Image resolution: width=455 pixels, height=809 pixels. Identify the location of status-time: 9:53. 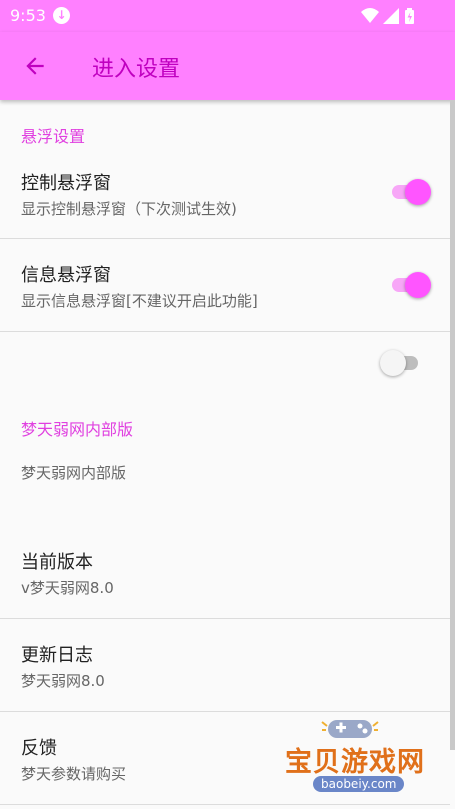
(28, 15).